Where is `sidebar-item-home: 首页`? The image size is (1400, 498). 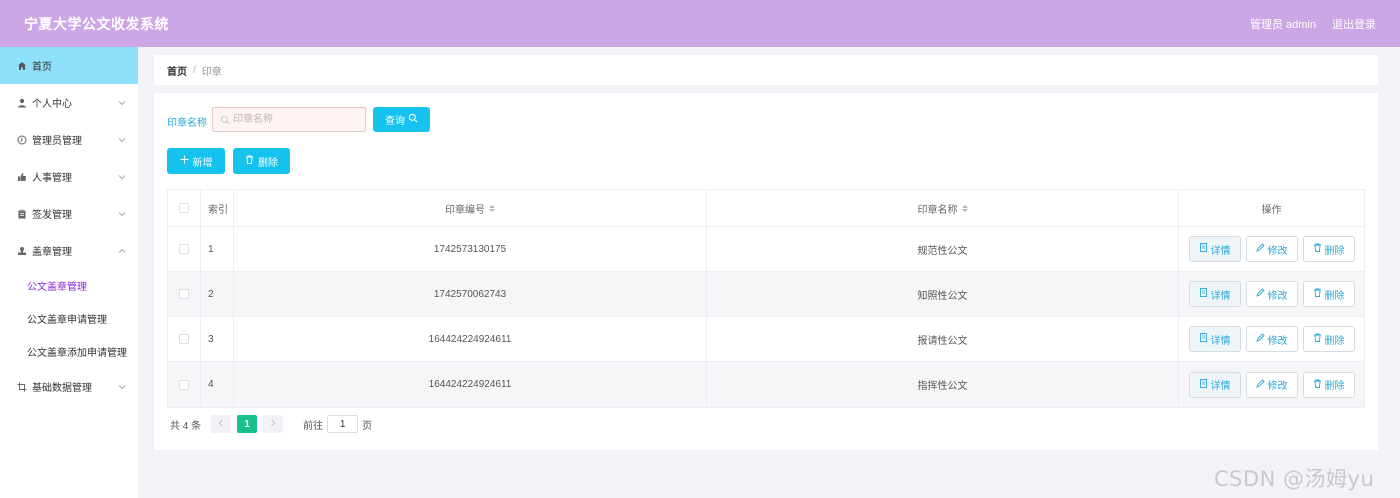
sidebar-item-home: 首页 is located at coordinates (69, 65).